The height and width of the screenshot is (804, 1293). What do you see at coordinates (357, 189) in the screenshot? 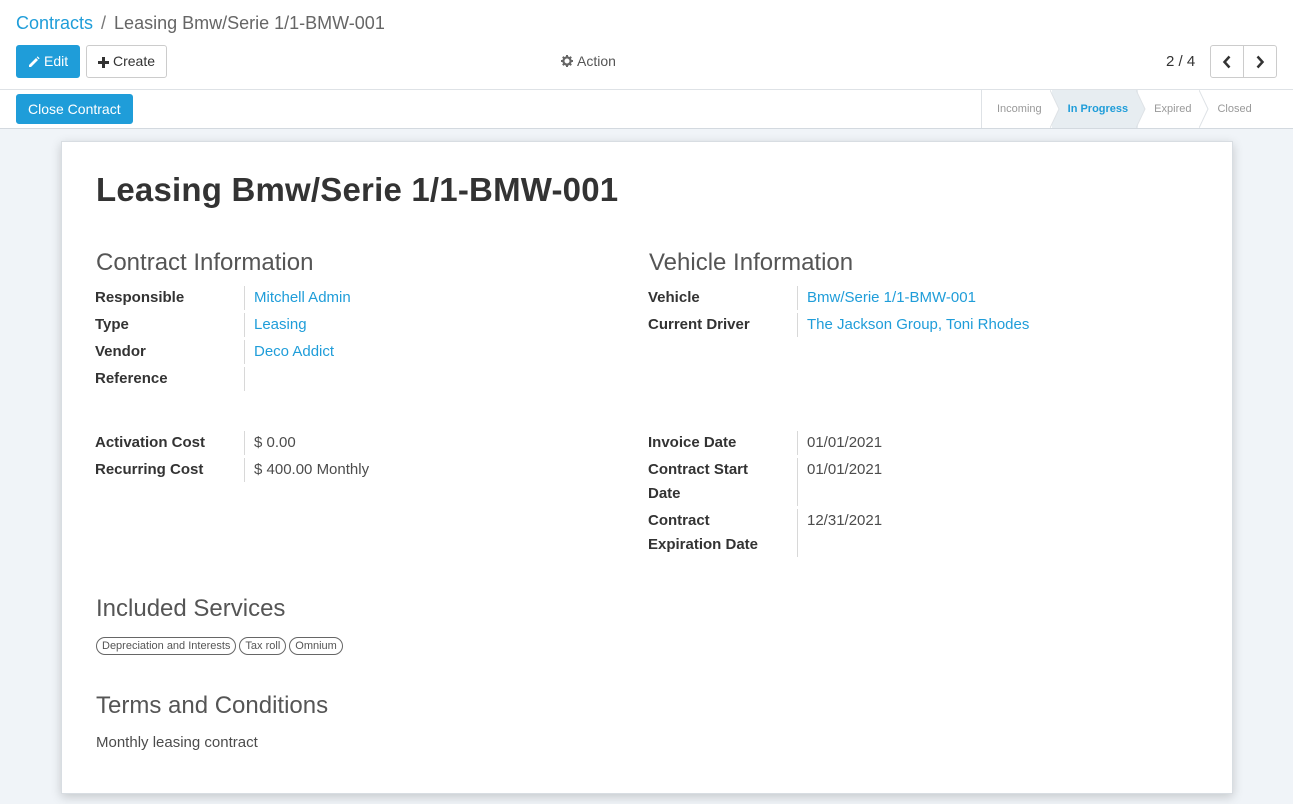
I see `record-title: Leasing Bmw/Serie 1/1-BMW-001` at bounding box center [357, 189].